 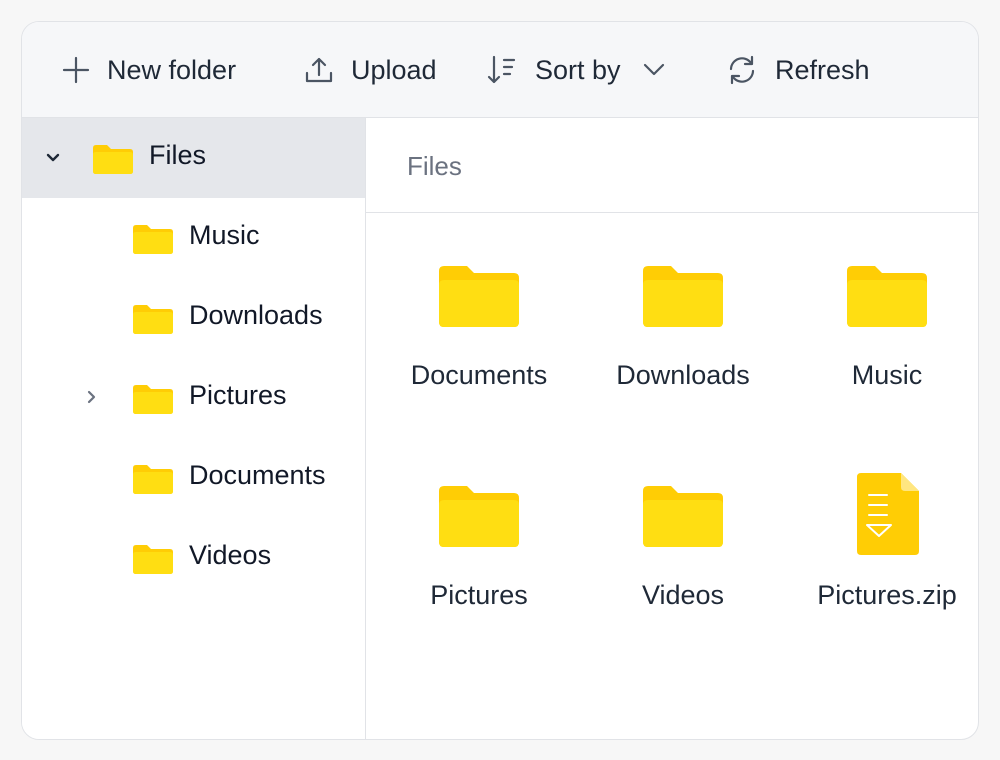 I want to click on file-tile-music: Music, so click(x=885, y=355).